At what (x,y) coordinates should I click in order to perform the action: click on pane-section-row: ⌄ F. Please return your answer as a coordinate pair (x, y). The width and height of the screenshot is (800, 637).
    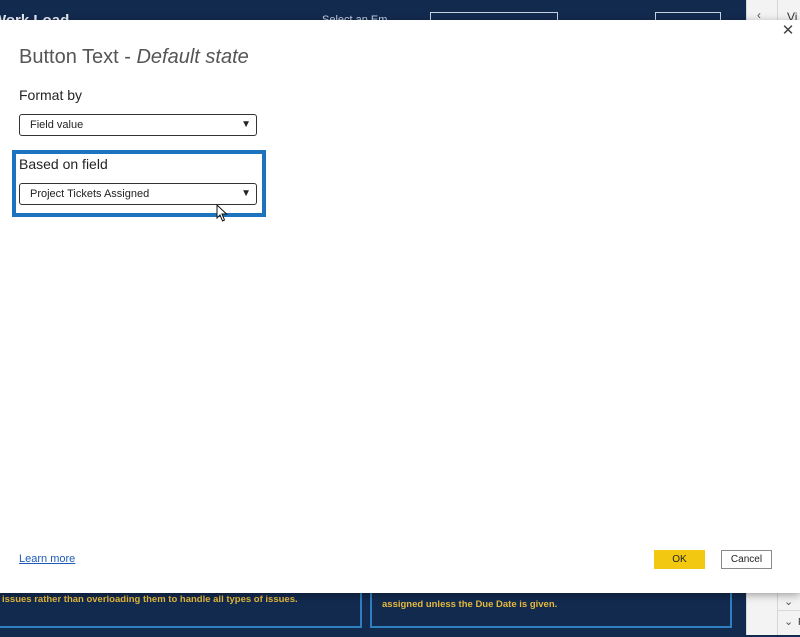
    Looking at the image, I should click on (789, 623).